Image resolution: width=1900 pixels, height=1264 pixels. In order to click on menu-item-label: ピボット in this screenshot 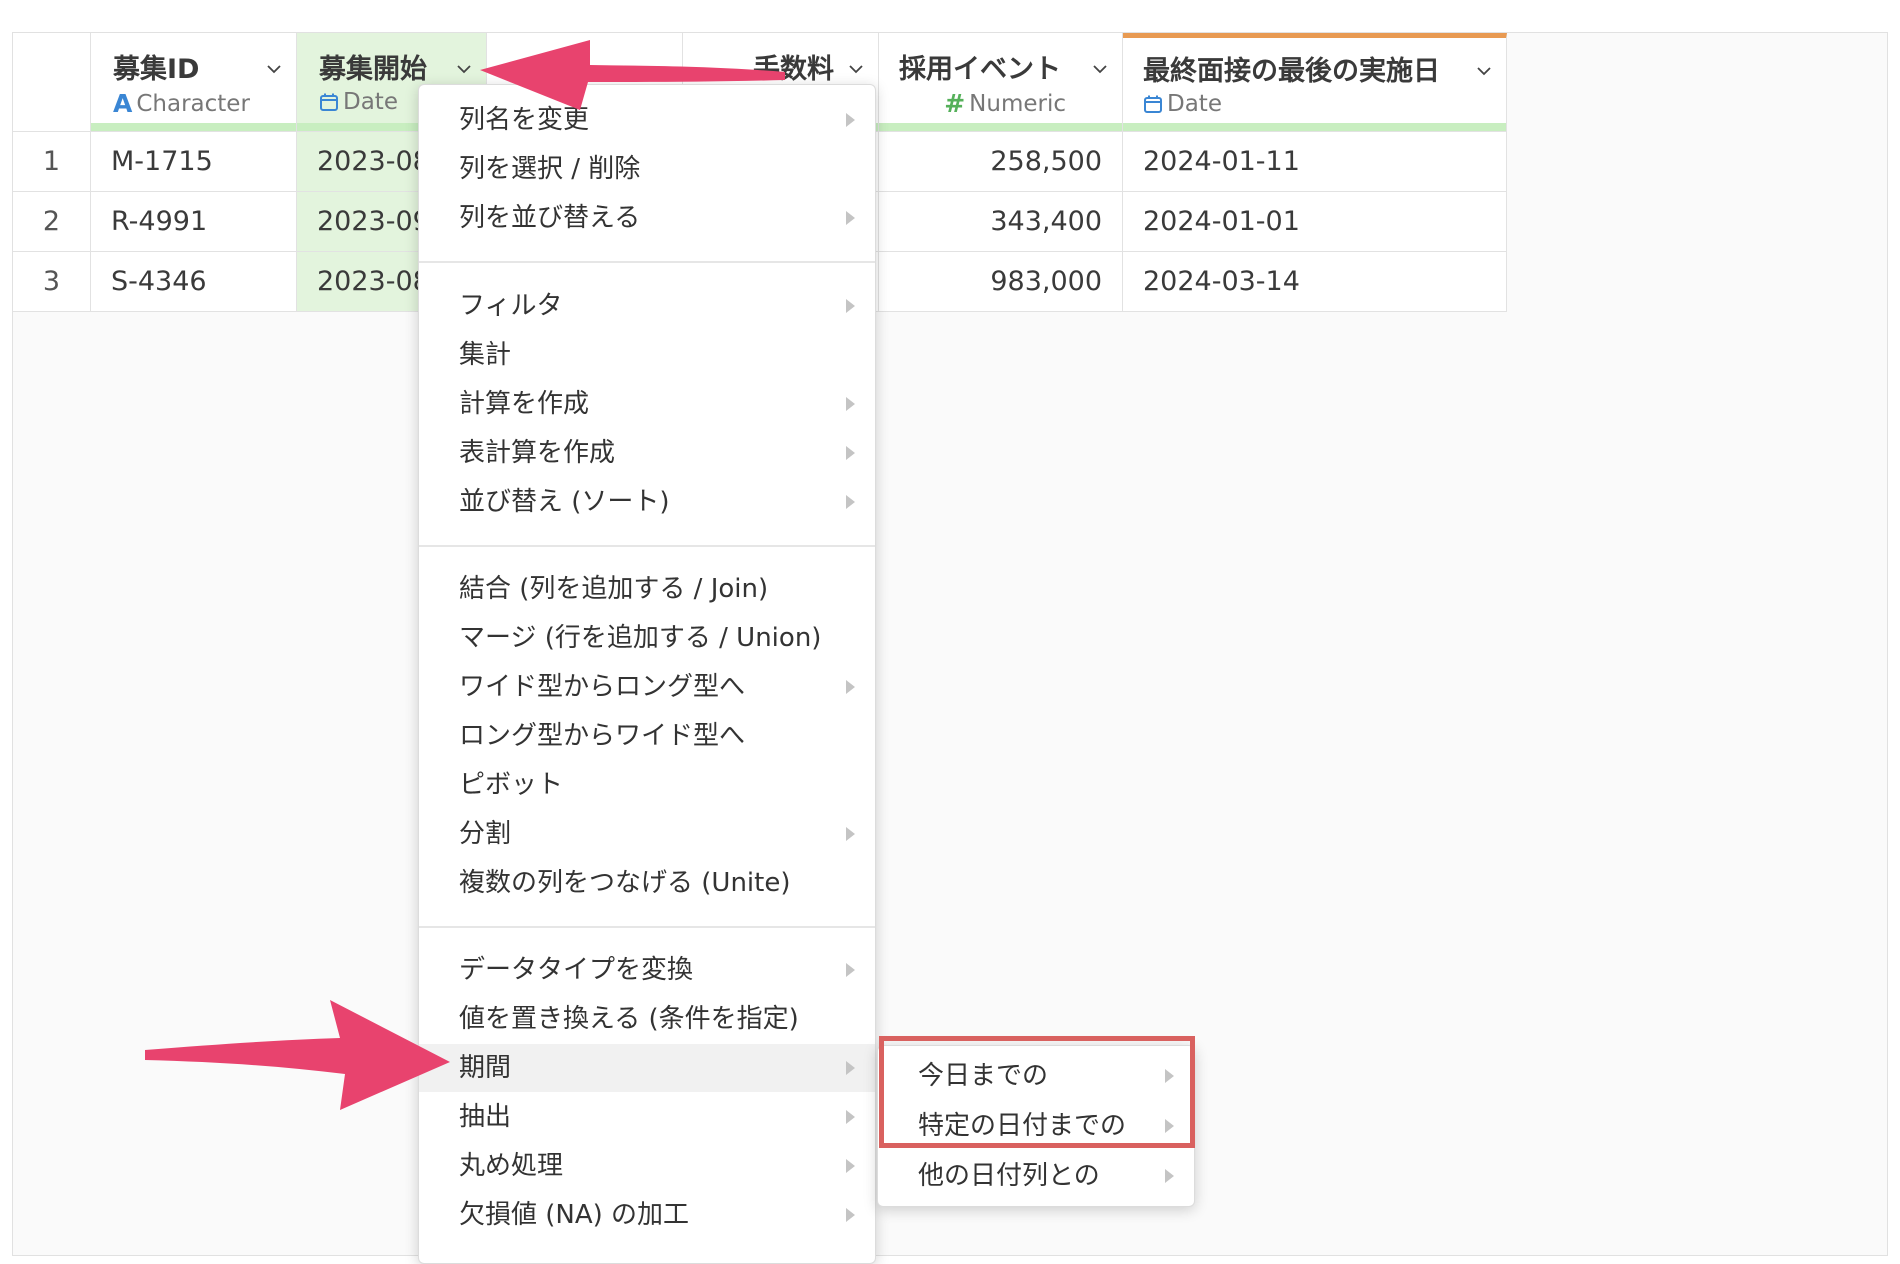, I will do `click(511, 785)`.